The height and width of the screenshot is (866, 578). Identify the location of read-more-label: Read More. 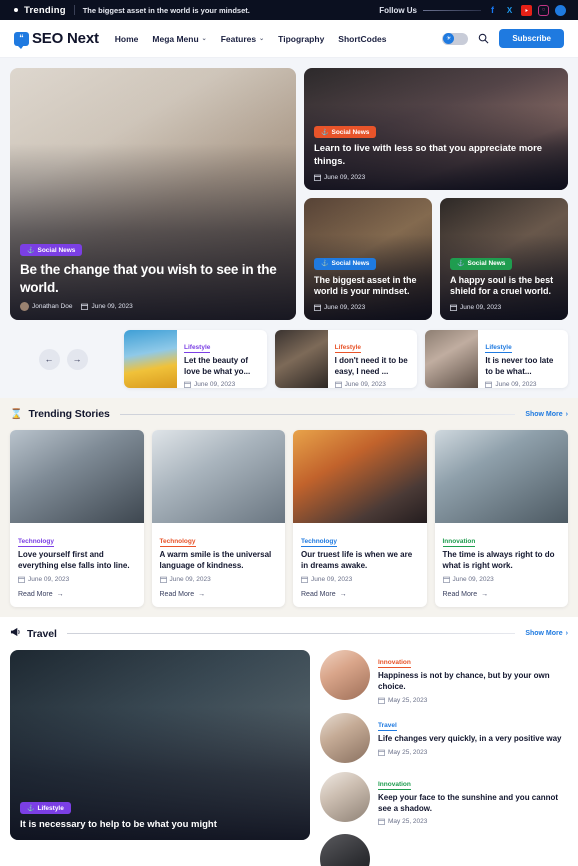
(177, 595).